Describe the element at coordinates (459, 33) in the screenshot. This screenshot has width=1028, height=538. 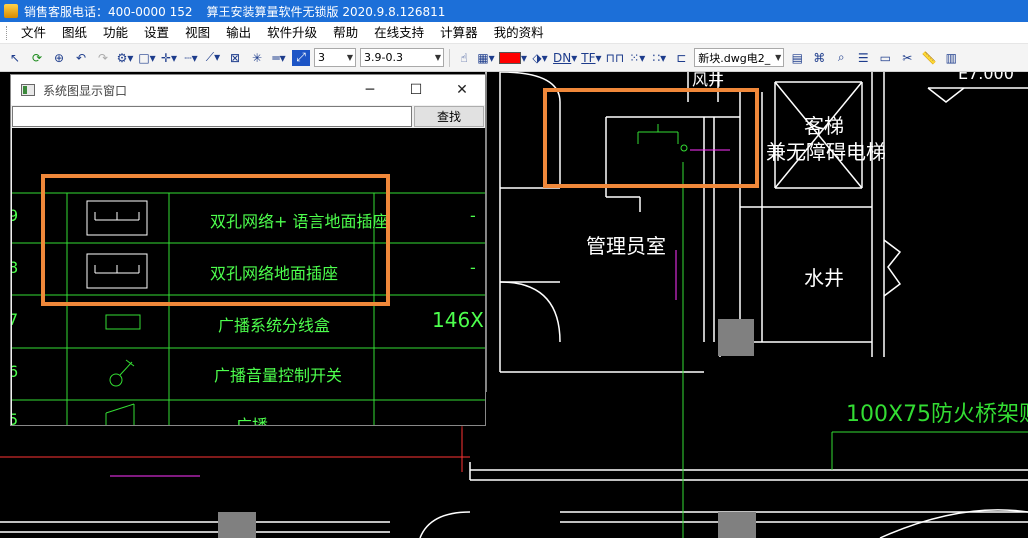
I see `menu-calculator: 计算器` at that location.